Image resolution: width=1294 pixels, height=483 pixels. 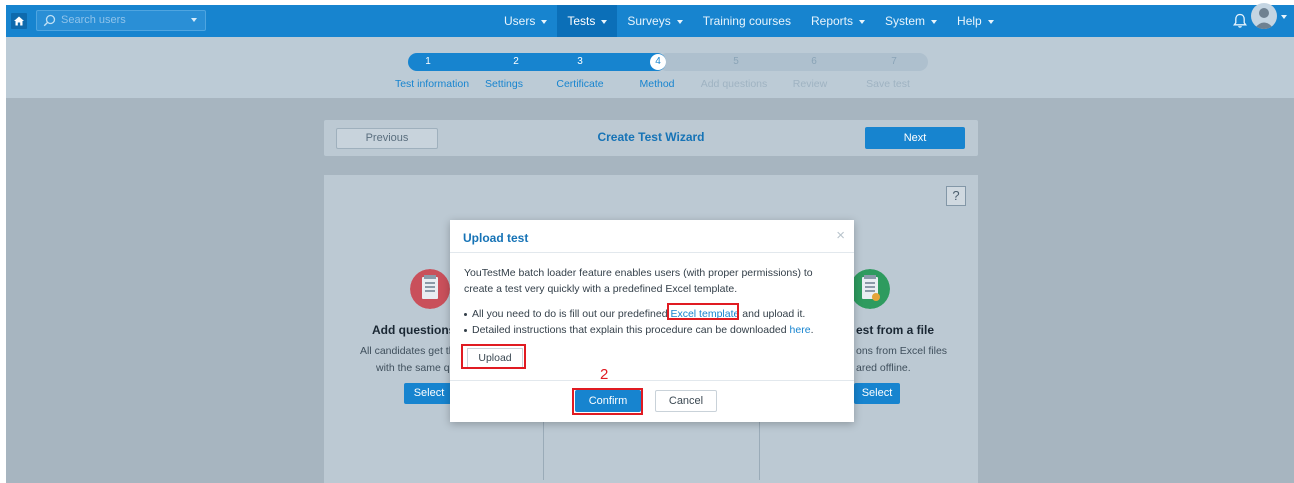 What do you see at coordinates (1284, 17) in the screenshot?
I see `user-menu-caret-icon` at bounding box center [1284, 17].